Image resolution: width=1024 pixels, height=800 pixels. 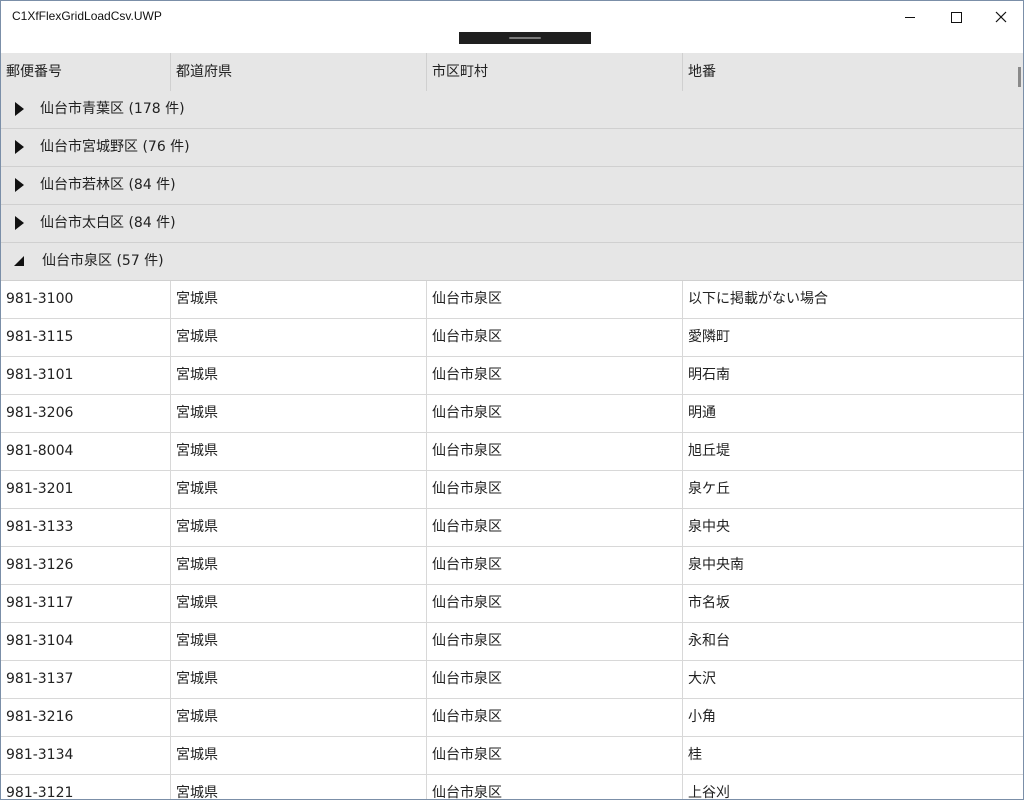 I want to click on group-row: 仙台市太白区 (84 件), so click(x=512, y=224).